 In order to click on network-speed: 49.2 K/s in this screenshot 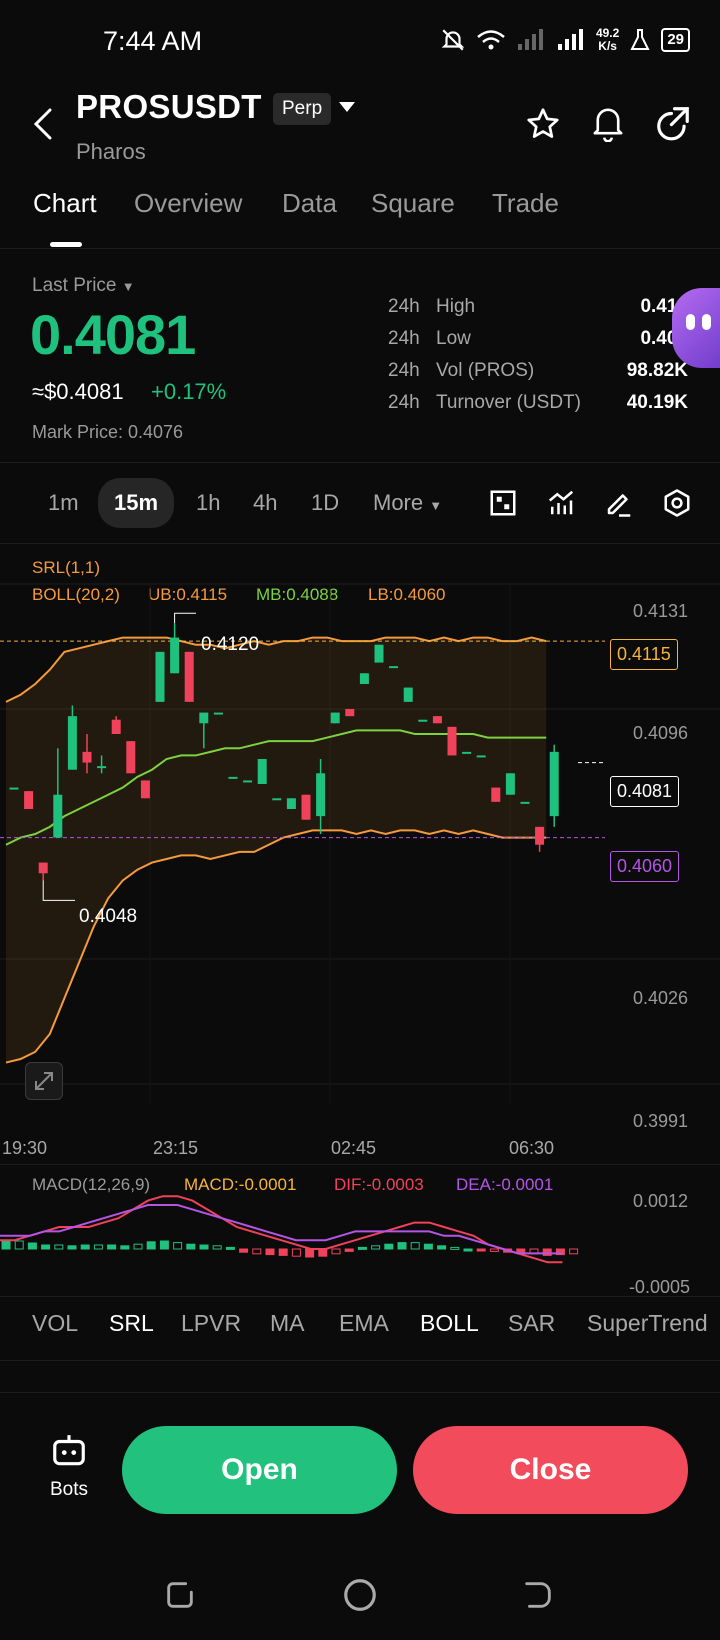, I will do `click(607, 40)`.